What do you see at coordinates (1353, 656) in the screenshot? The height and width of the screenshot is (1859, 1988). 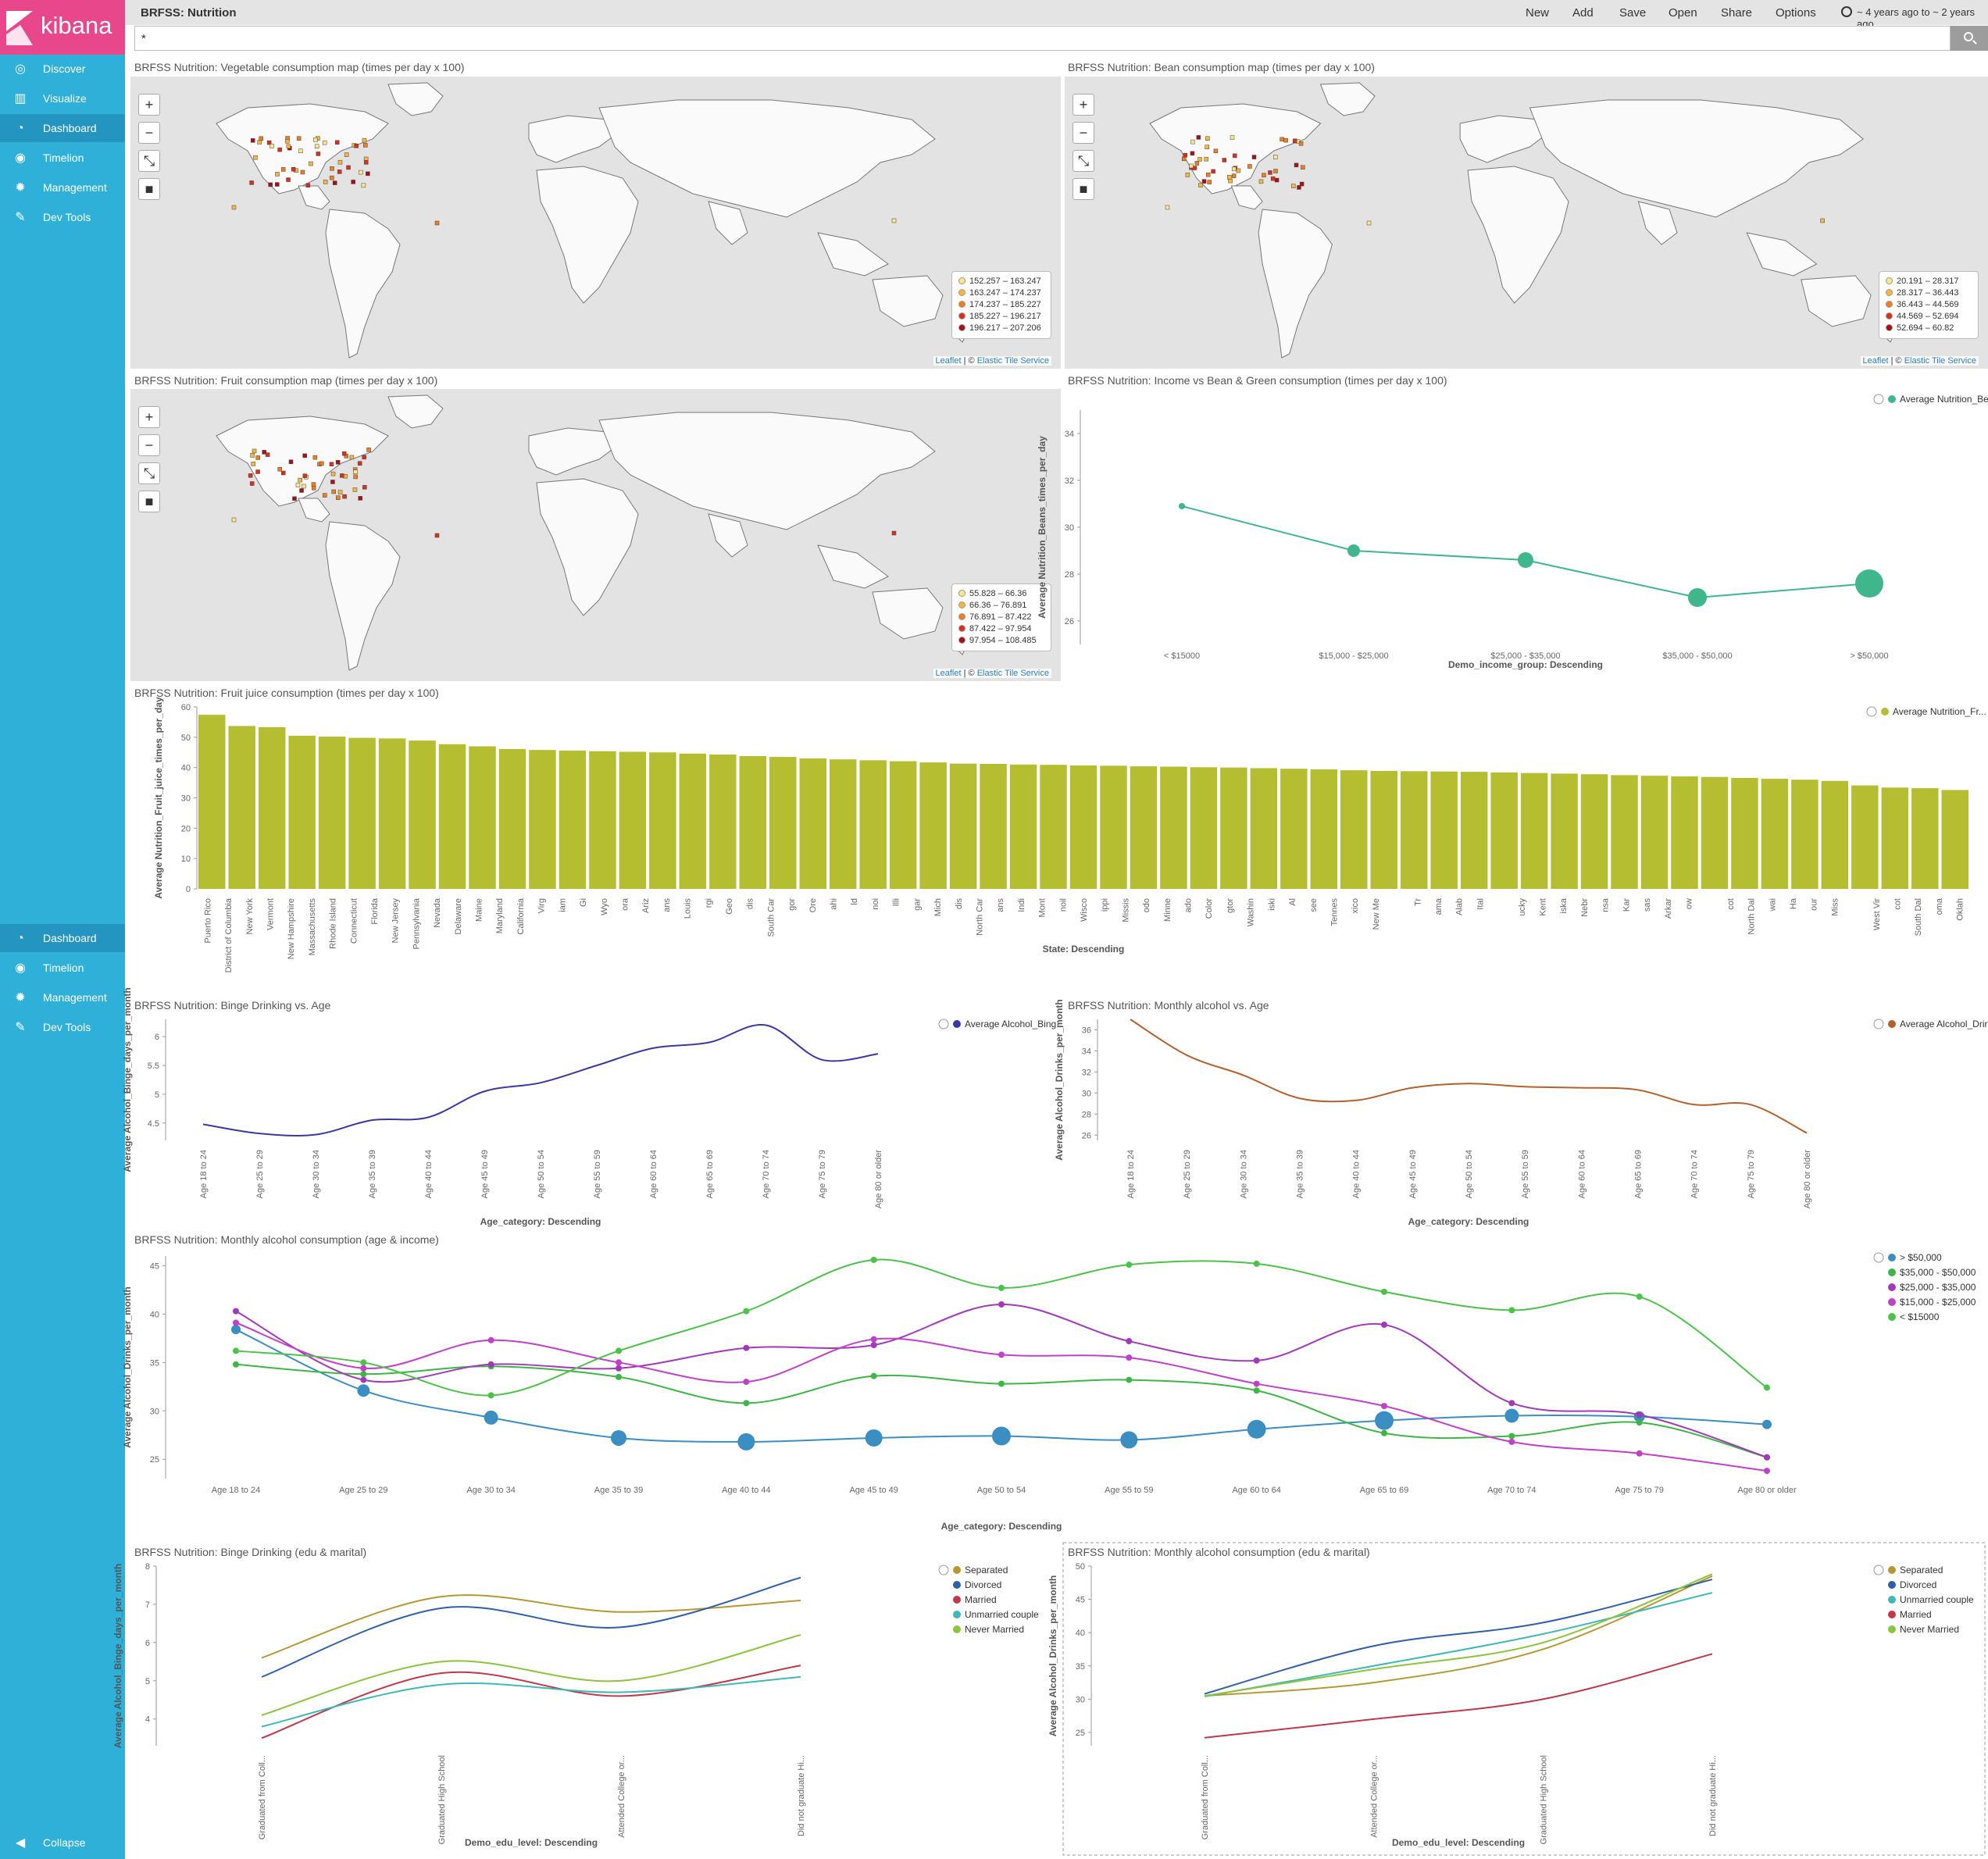 I see `x-tick-label: $15,000 - $25,000` at bounding box center [1353, 656].